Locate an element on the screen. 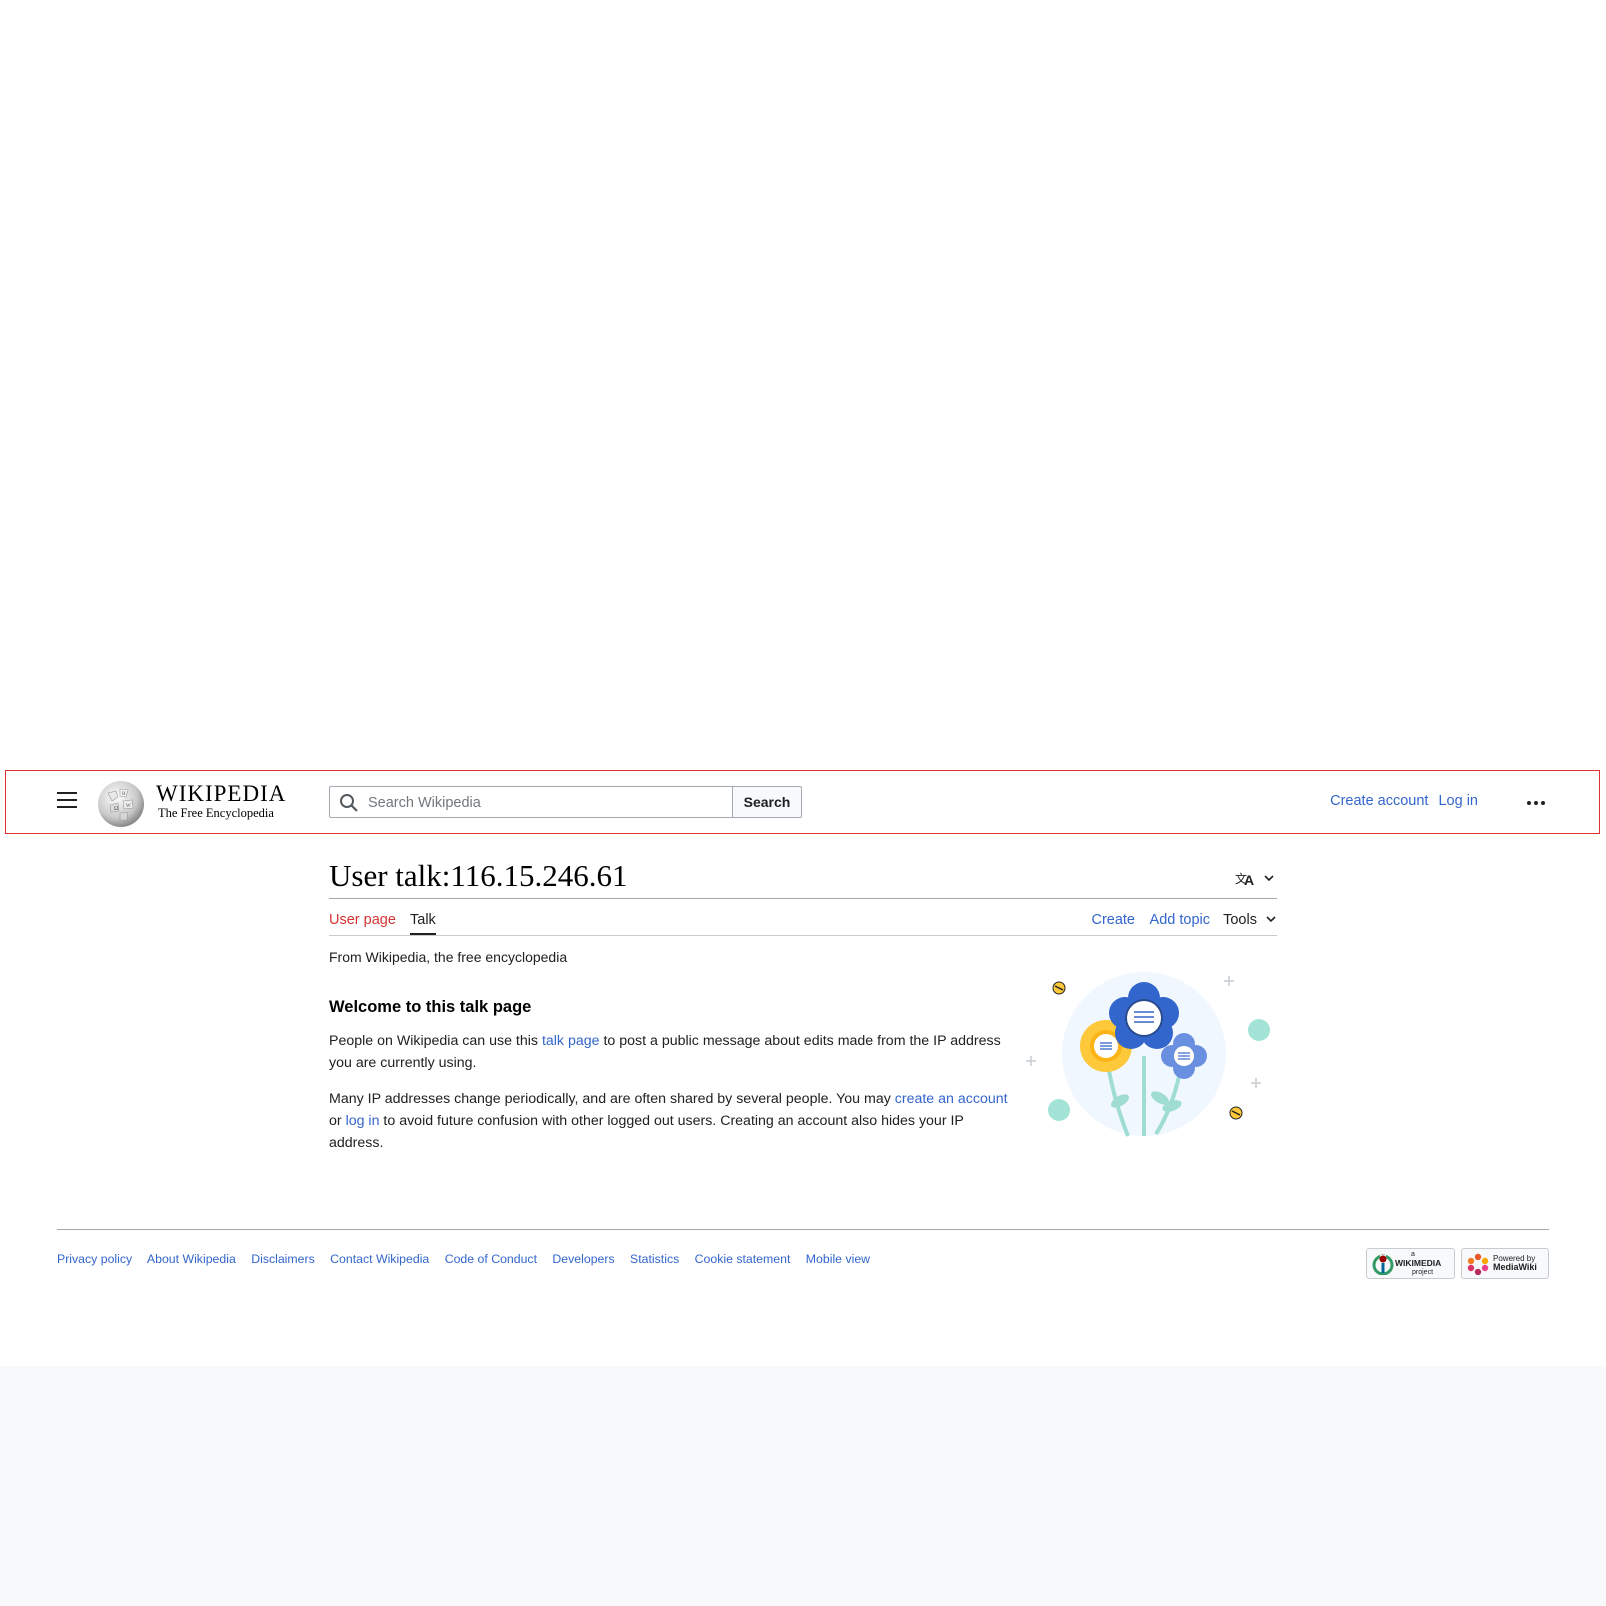 The height and width of the screenshot is (1606, 1606). tools-dropdown: Tools is located at coordinates (1250, 920).